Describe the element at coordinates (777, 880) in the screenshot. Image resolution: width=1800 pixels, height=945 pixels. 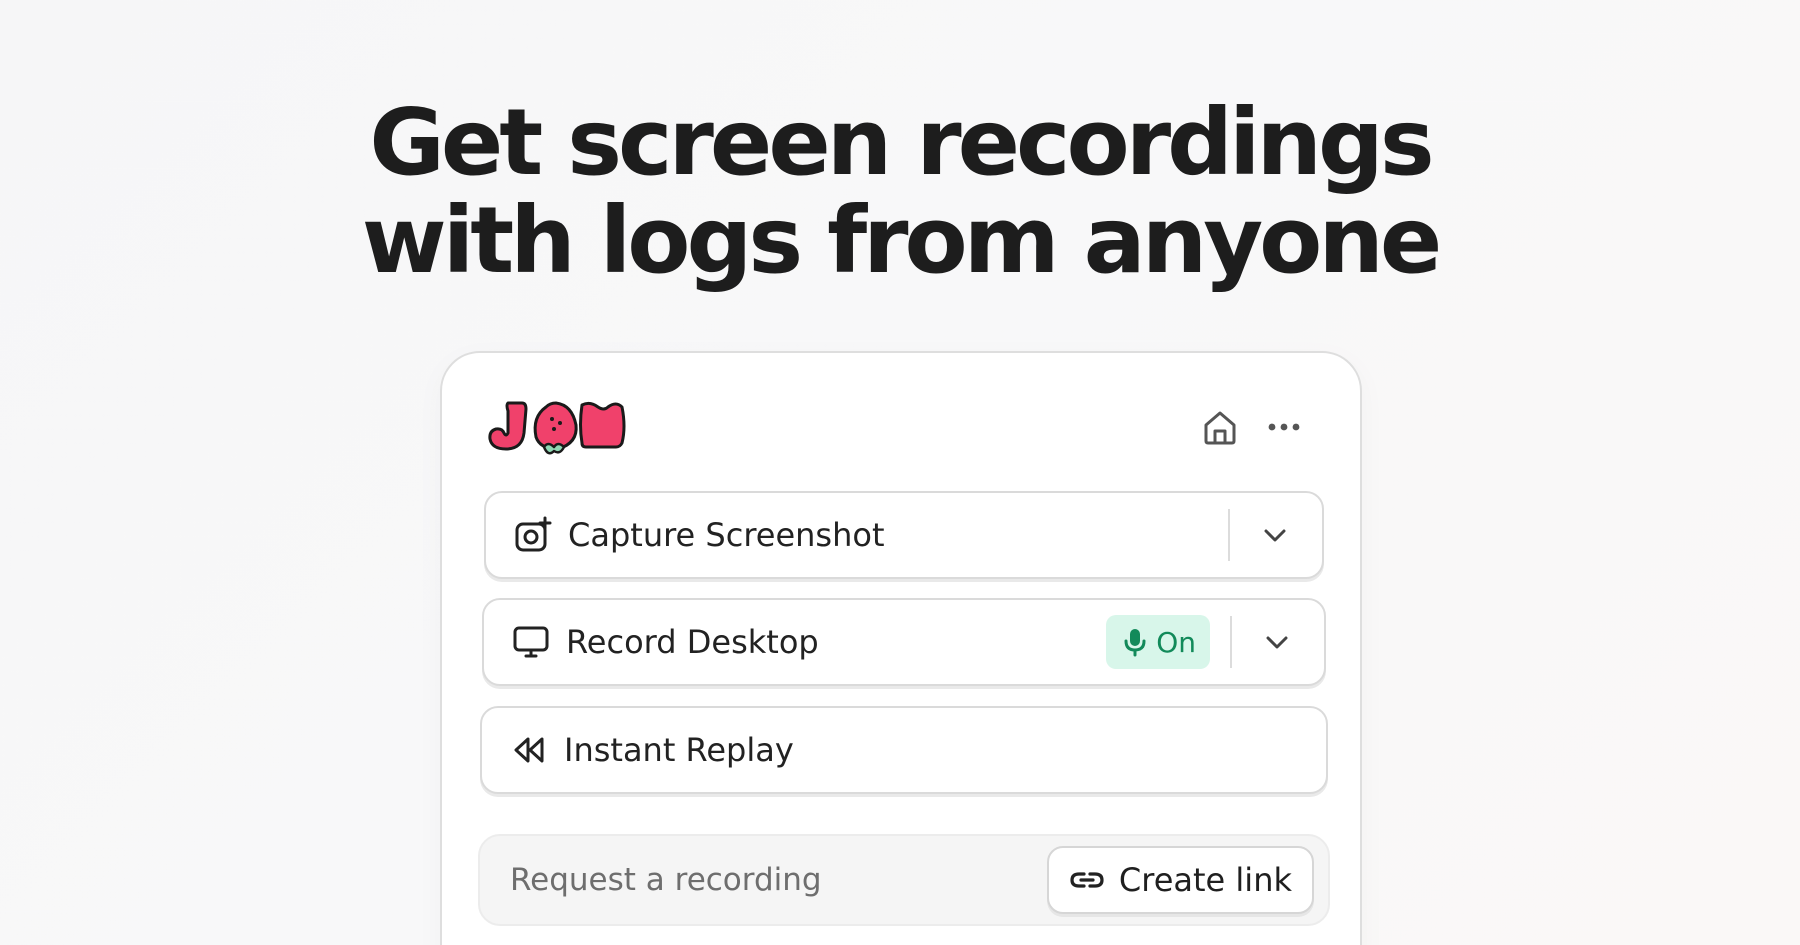
I see `request-recording-input` at that location.